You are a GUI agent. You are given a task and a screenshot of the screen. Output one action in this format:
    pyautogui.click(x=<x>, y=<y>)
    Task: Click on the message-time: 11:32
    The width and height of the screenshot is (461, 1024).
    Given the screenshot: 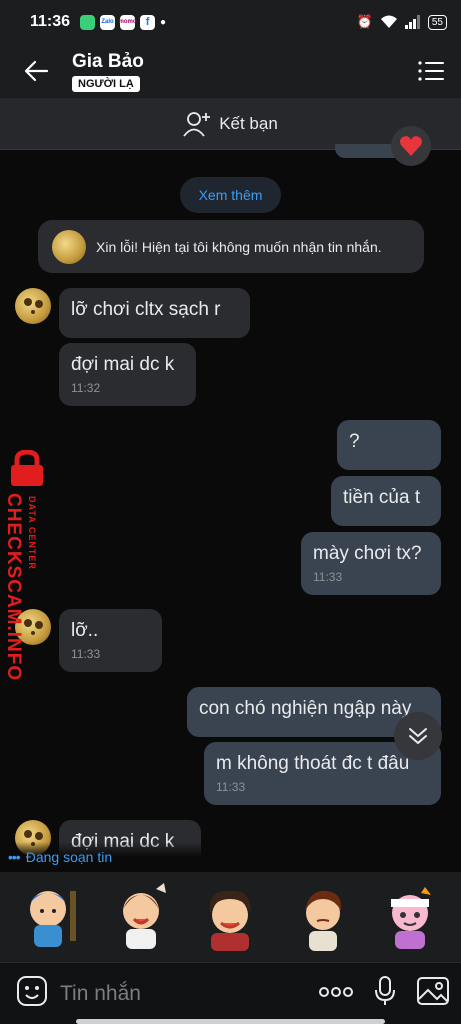 What is the action you would take?
    pyautogui.click(x=86, y=388)
    